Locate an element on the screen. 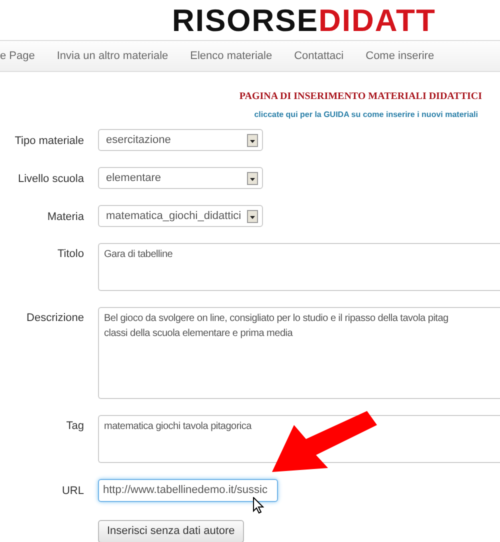 Image resolution: width=500 pixels, height=542 pixels. select-field: elementare is located at coordinates (180, 178).